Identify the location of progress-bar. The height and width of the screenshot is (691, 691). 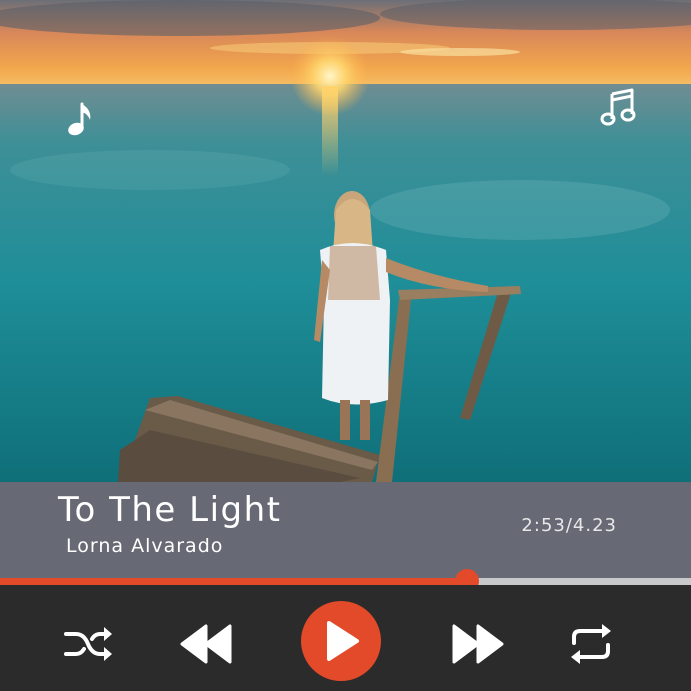
(345, 581).